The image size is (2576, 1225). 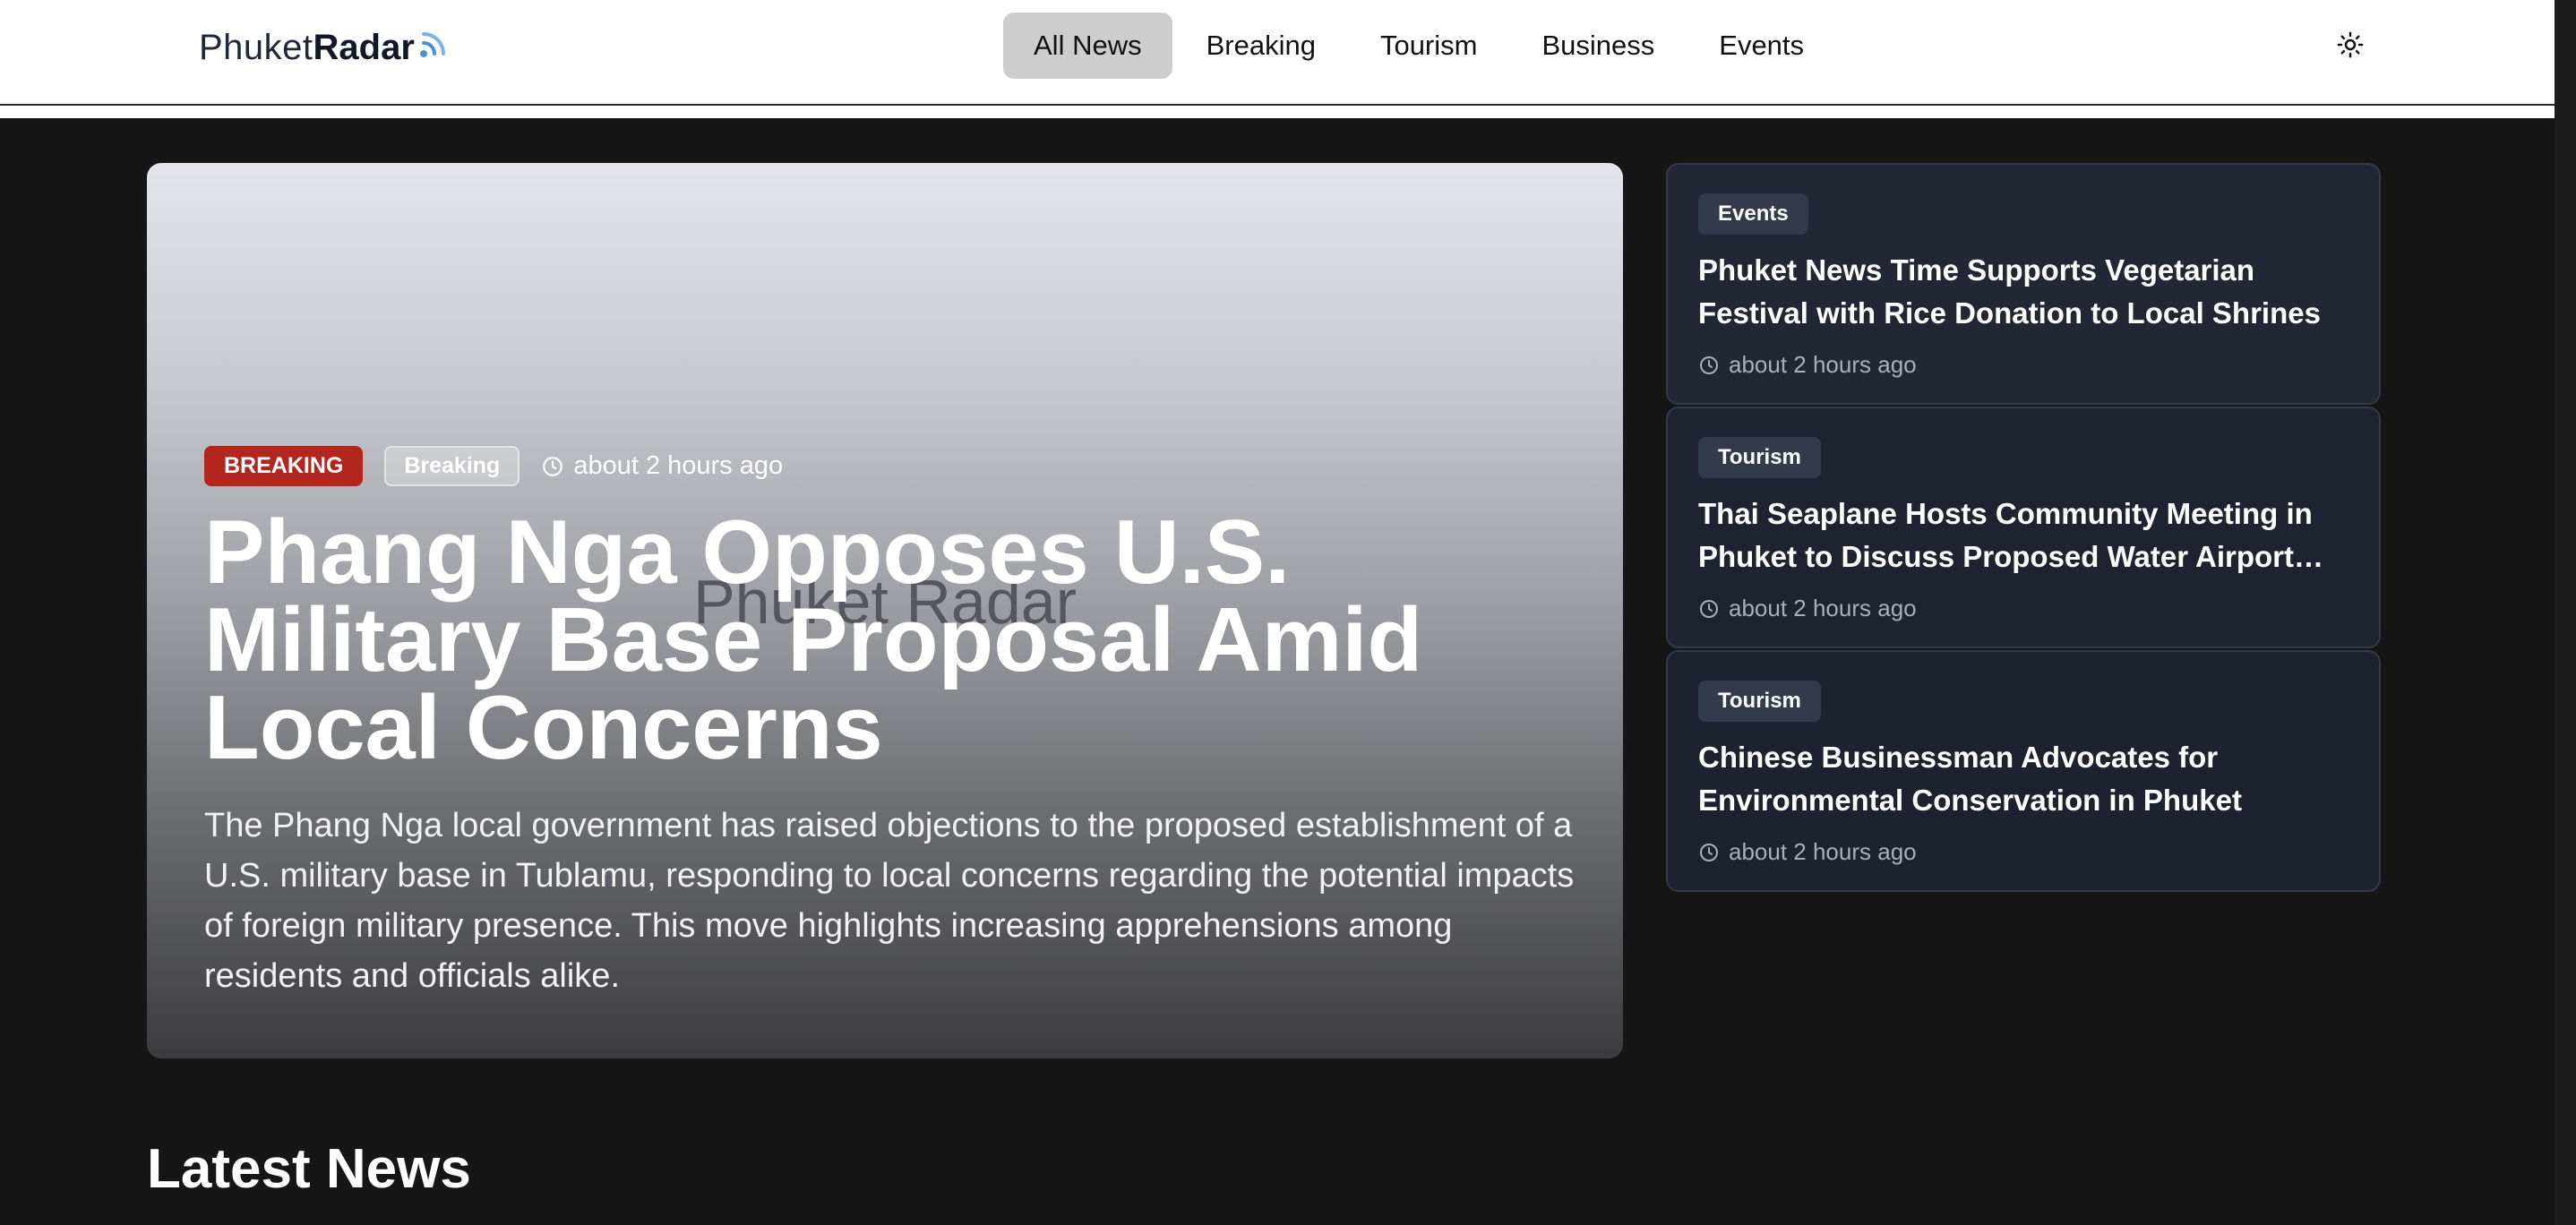 I want to click on sun-icon, so click(x=2350, y=45).